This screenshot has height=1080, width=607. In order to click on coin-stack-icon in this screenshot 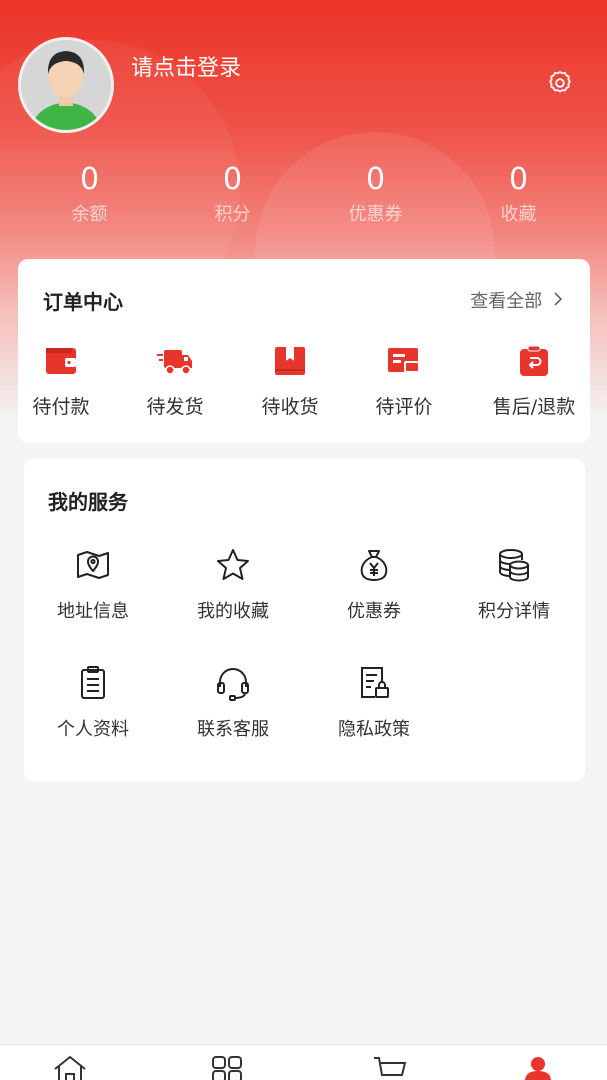, I will do `click(514, 565)`.